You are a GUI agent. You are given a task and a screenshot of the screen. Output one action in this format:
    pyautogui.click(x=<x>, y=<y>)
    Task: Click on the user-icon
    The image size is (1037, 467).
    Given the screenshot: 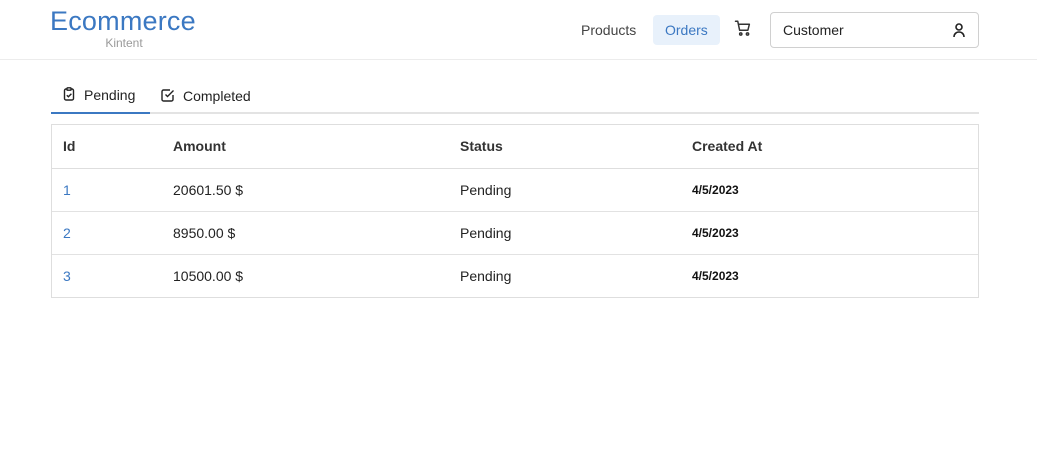 What is the action you would take?
    pyautogui.click(x=960, y=31)
    